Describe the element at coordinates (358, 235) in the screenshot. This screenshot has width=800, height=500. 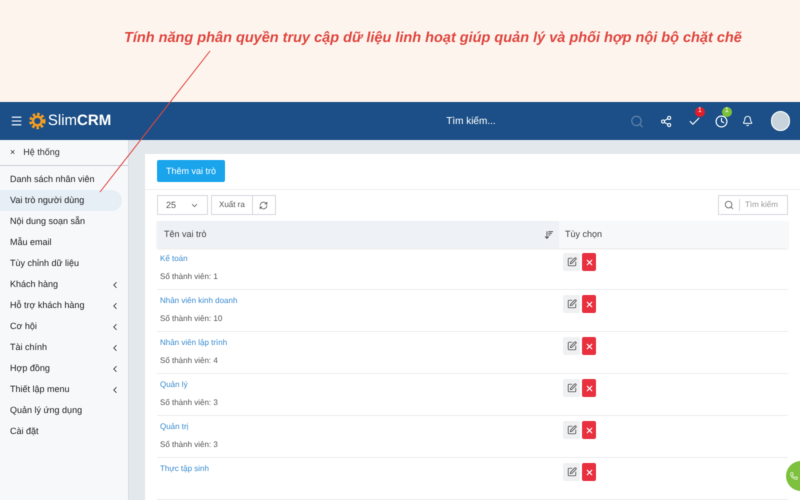
I see `column-header: Tên vai trò` at that location.